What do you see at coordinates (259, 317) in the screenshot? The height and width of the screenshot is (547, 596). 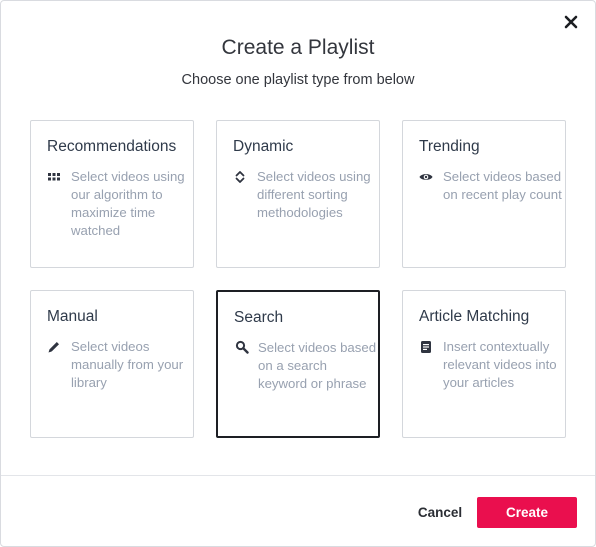 I see `card-title: Search` at bounding box center [259, 317].